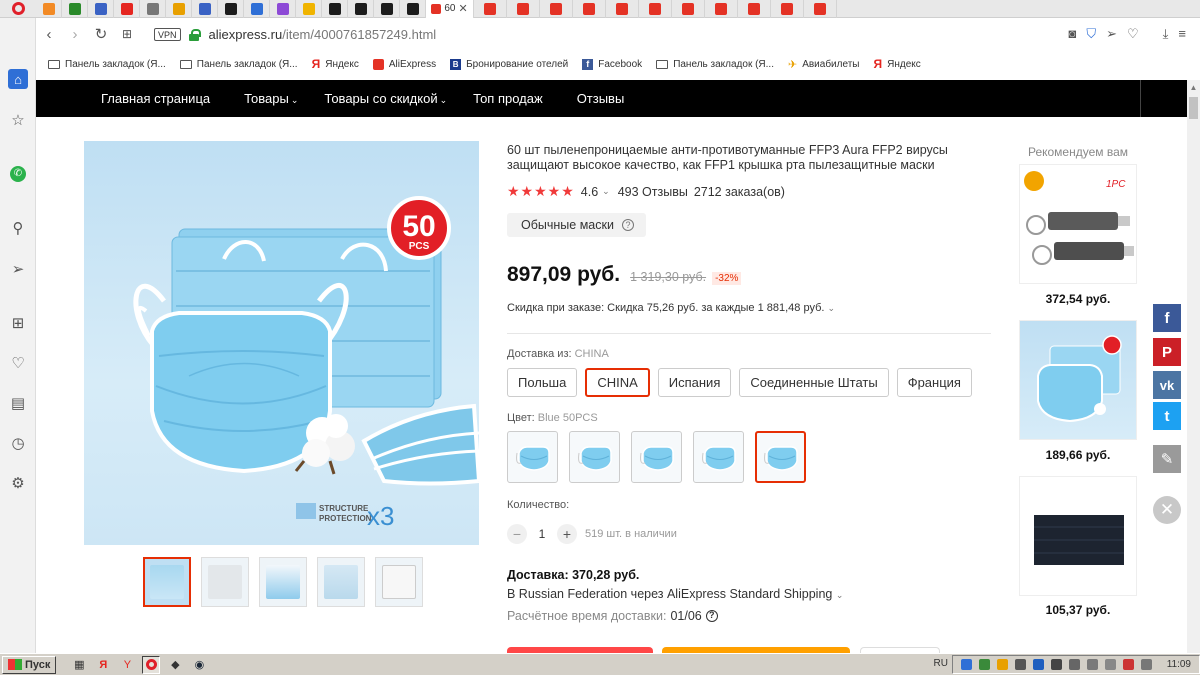 This screenshot has width=1200, height=675. What do you see at coordinates (542, 382) in the screenshot?
I see `ship-from-option: Польша` at bounding box center [542, 382].